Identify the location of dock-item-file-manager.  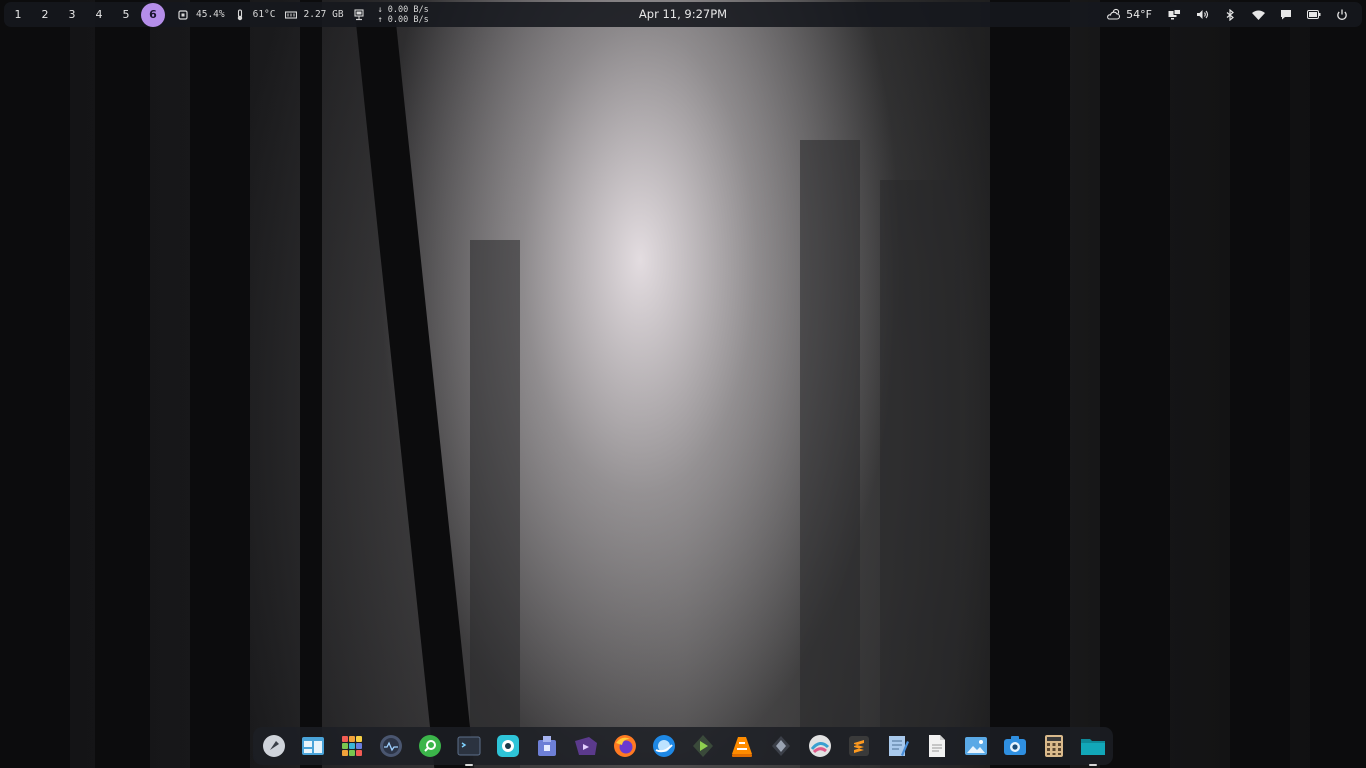
(1093, 749).